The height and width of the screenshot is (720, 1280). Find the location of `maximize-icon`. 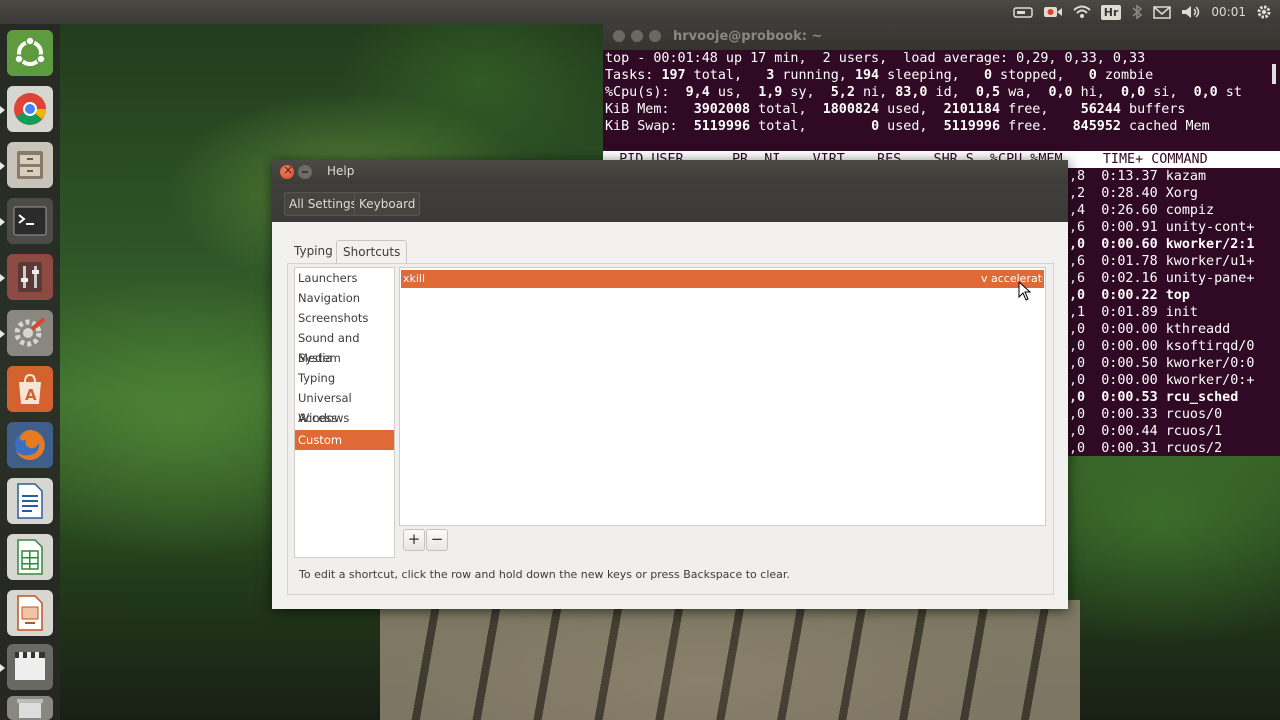

maximize-icon is located at coordinates (655, 36).